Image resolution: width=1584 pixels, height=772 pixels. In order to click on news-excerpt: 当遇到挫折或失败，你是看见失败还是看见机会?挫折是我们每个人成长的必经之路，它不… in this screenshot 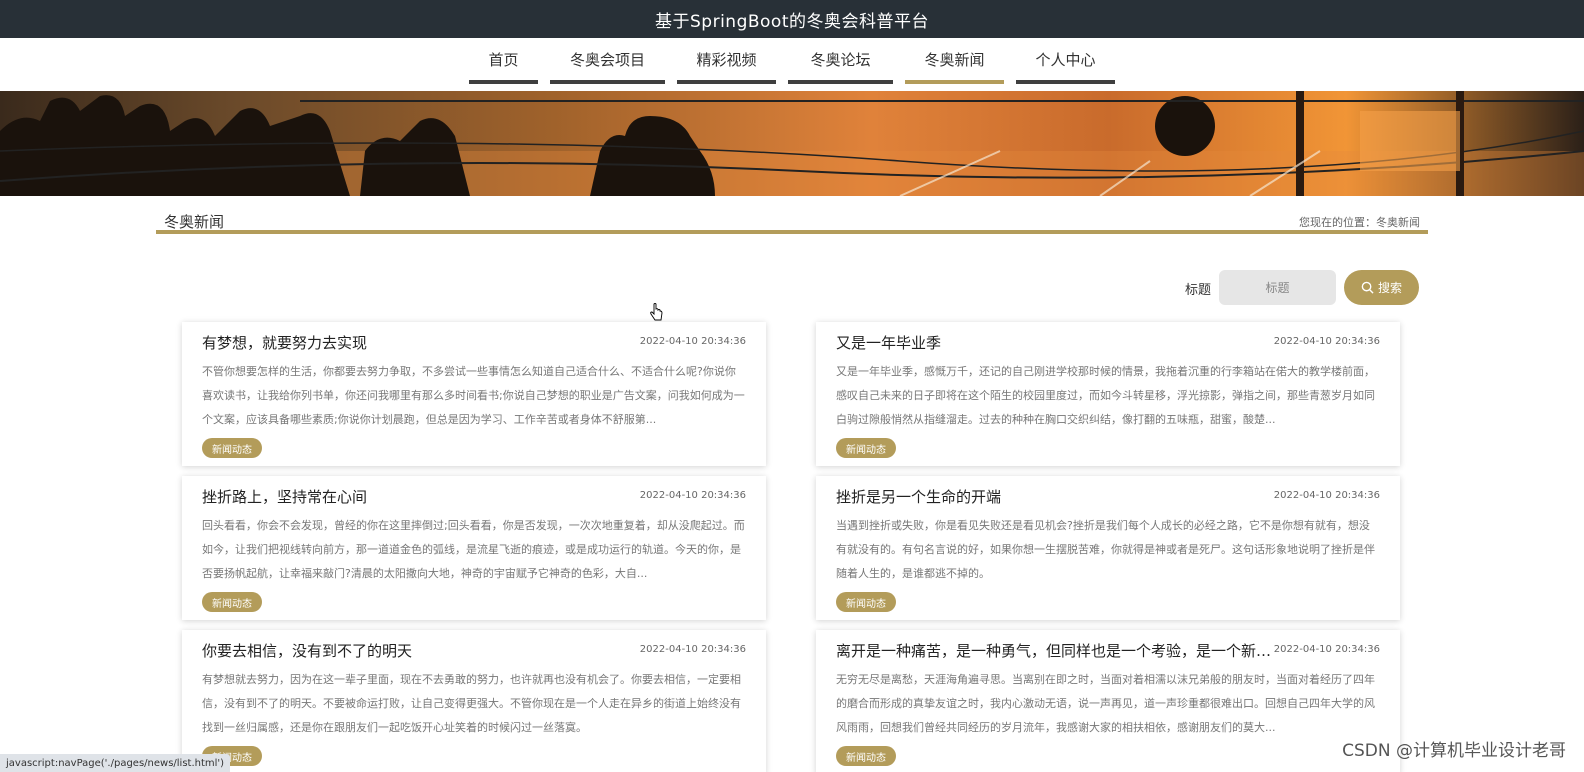, I will do `click(1105, 549)`.